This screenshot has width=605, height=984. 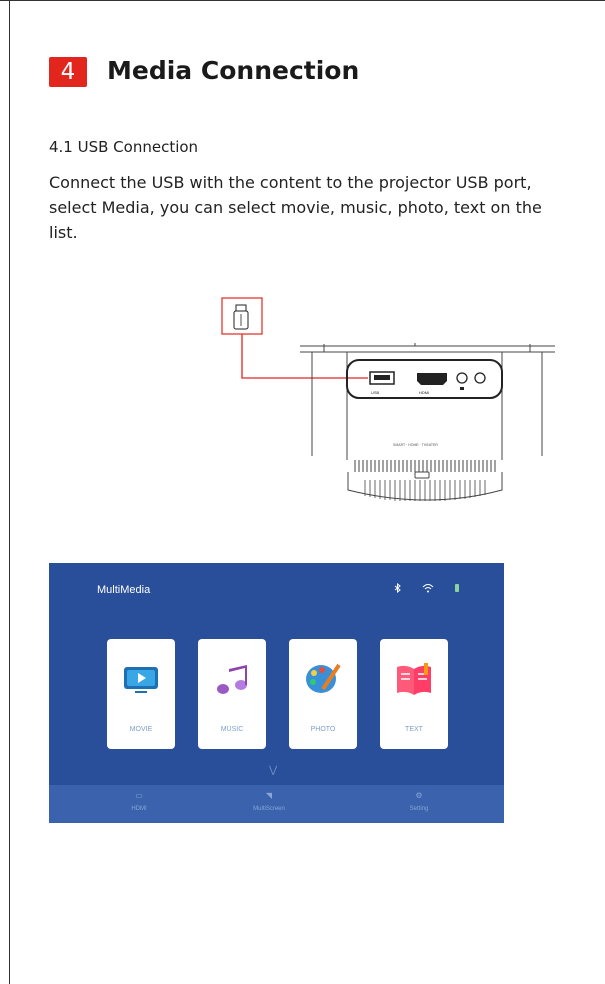 What do you see at coordinates (424, 392) in the screenshot?
I see `hdmi-port-label: HDMI` at bounding box center [424, 392].